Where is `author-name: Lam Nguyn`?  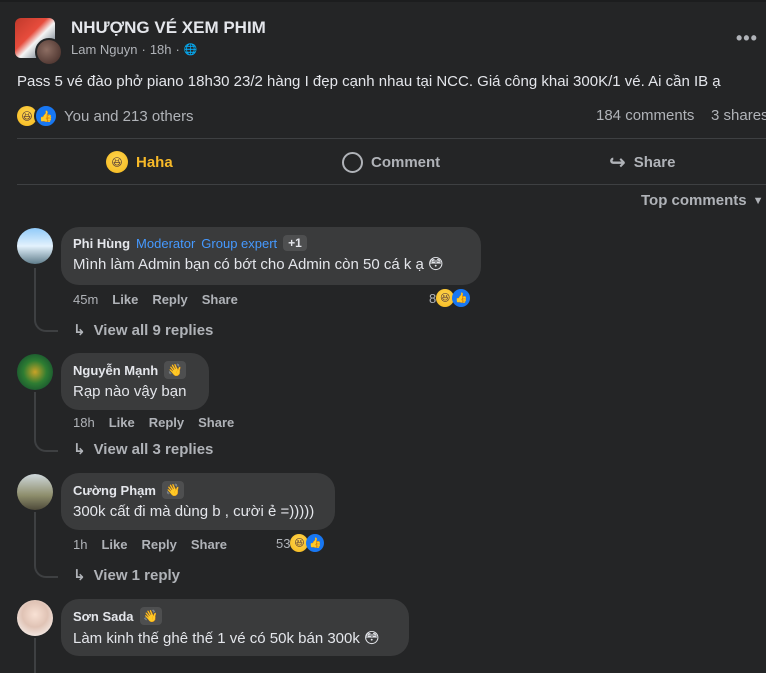 author-name: Lam Nguyn is located at coordinates (104, 49).